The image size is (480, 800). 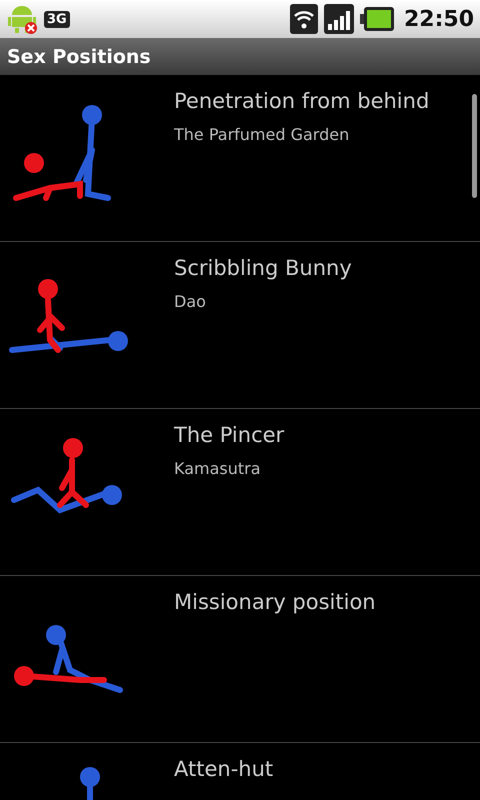 What do you see at coordinates (262, 134) in the screenshot?
I see `position-source: The Parfumed Garden` at bounding box center [262, 134].